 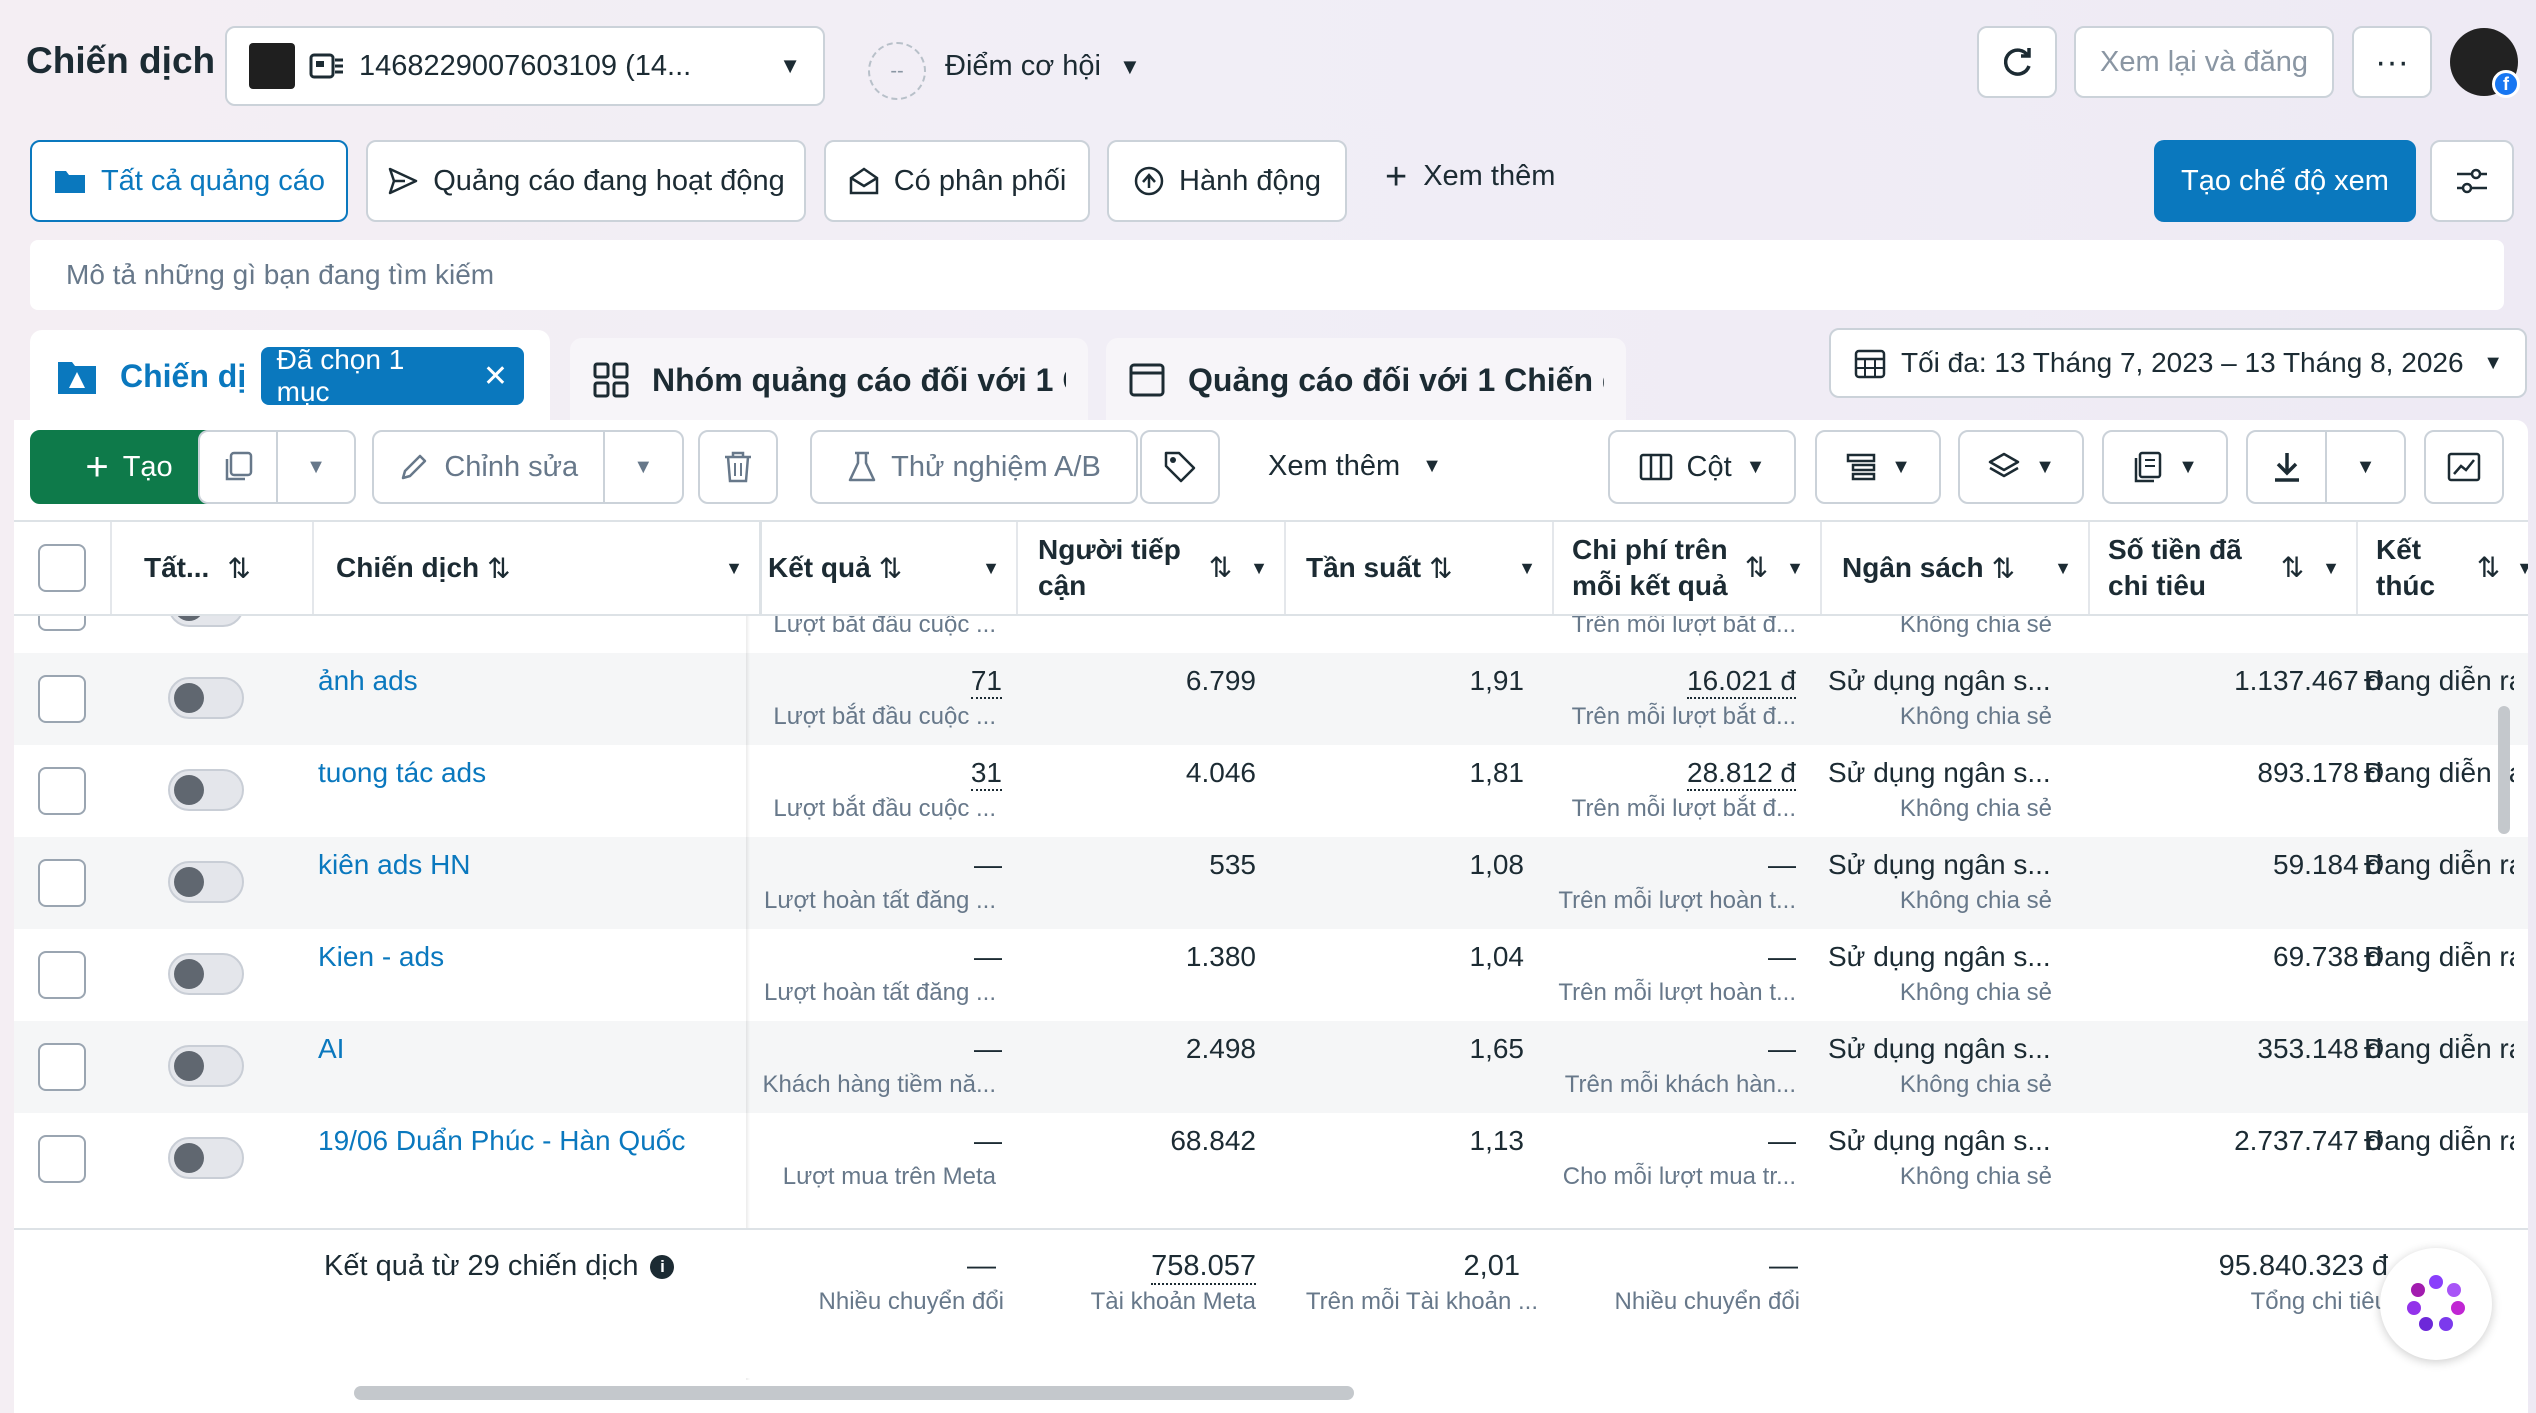 What do you see at coordinates (1152, 568) in the screenshot?
I see `column-header-reach: Người tiếp cận ⇅ ▼` at bounding box center [1152, 568].